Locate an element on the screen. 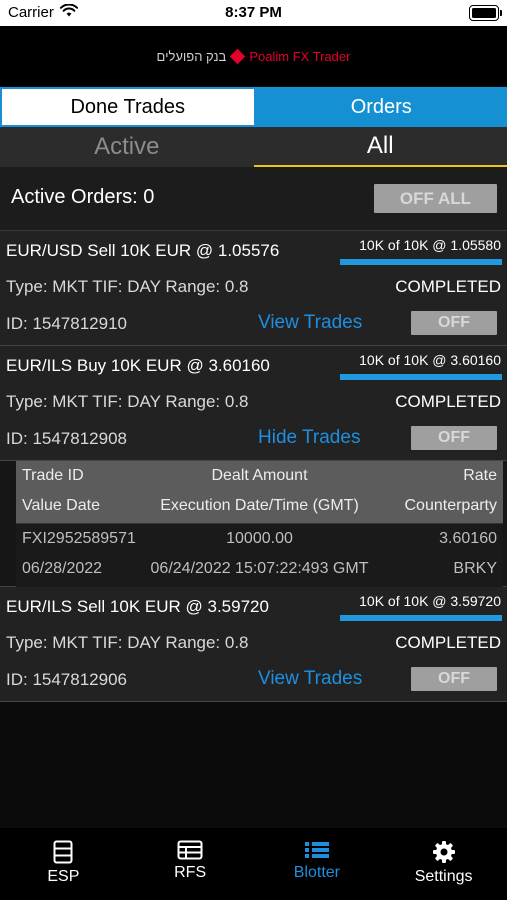 The width and height of the screenshot is (507, 900). battery-icon is located at coordinates (485, 13).